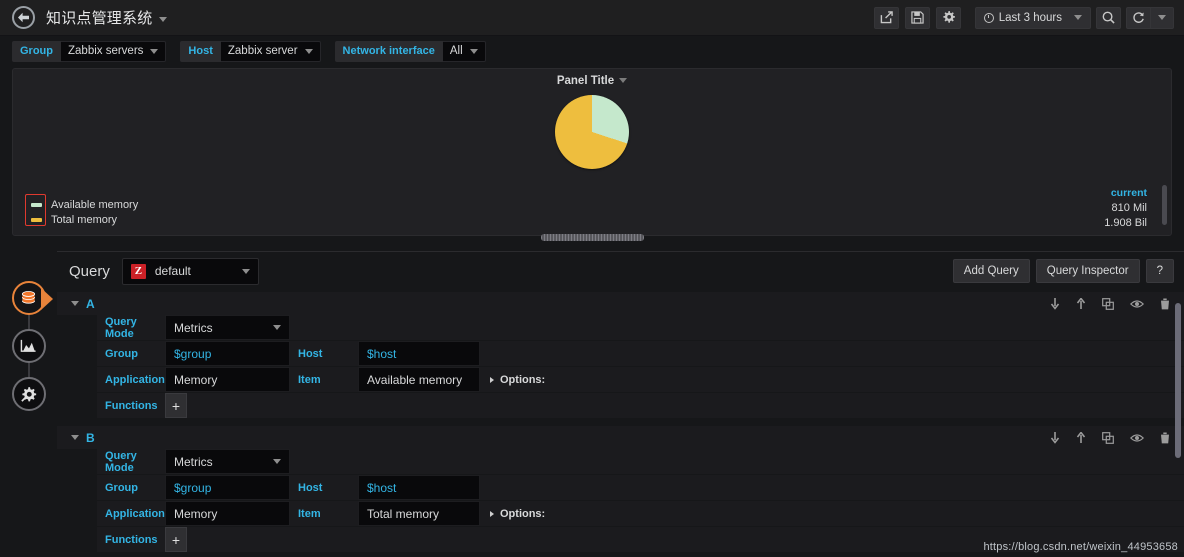 This screenshot has height=557, width=1184. I want to click on refresh-button, so click(1138, 17).